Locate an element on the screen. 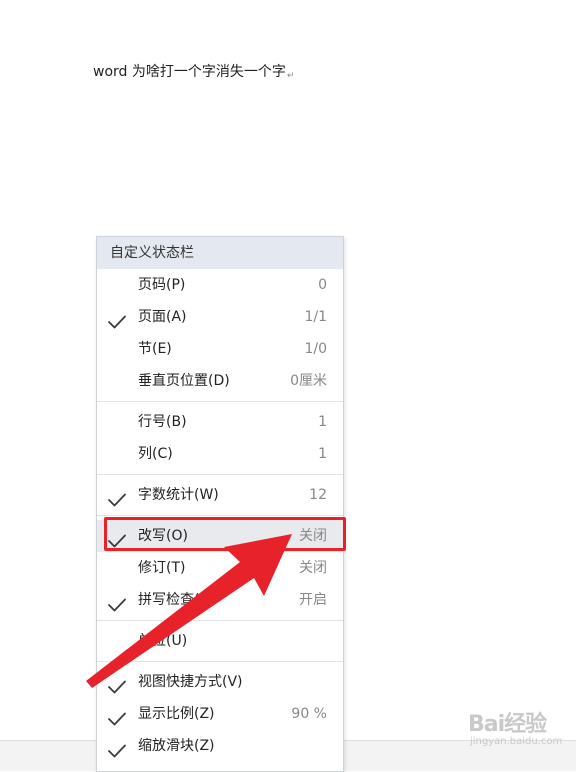  watermark-logo-text: Bai经验 is located at coordinates (507, 724).